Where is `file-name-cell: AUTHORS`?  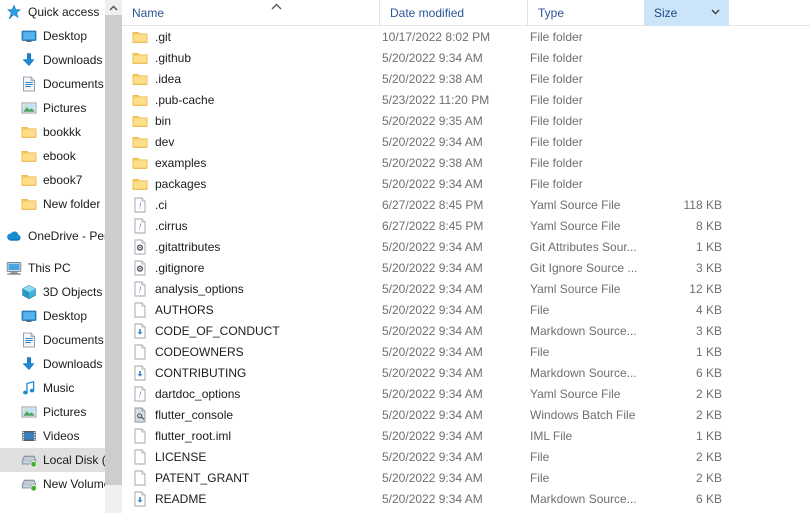
file-name-cell: AUTHORS is located at coordinates (168, 309).